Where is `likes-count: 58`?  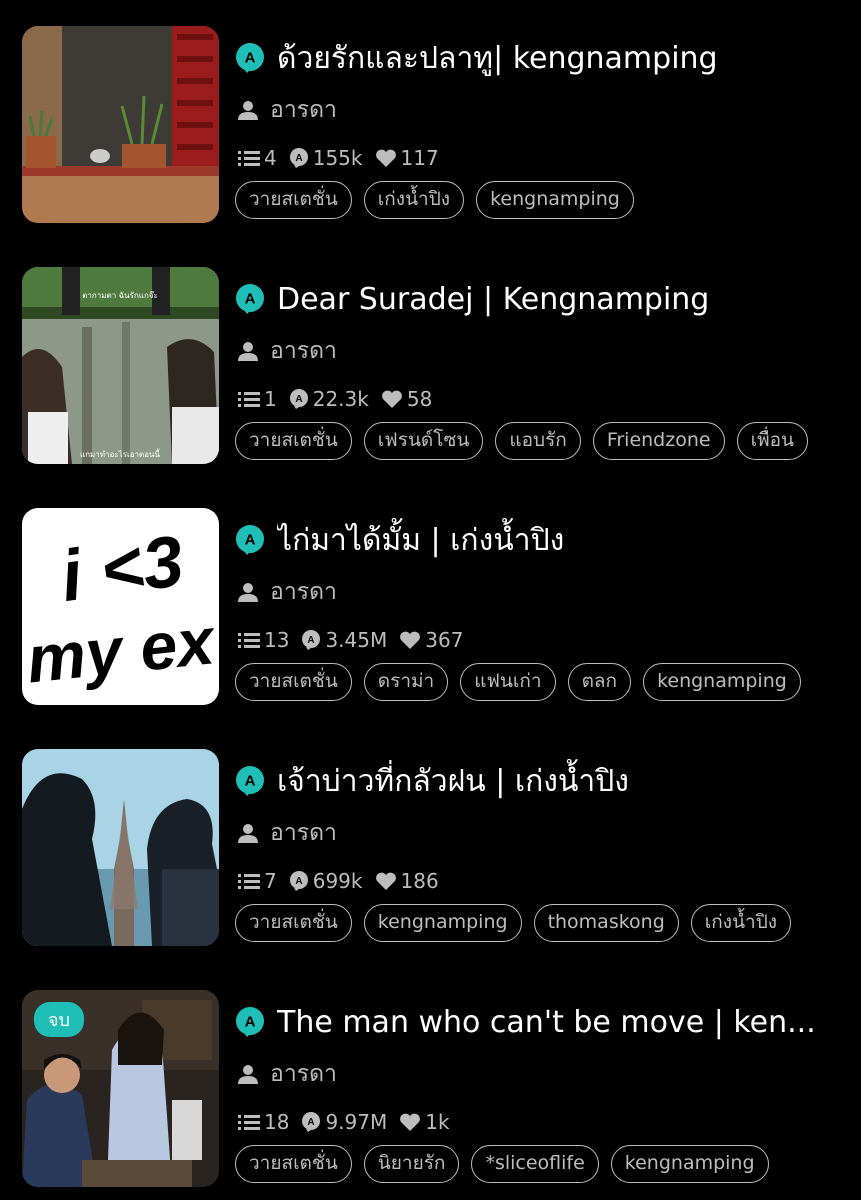
likes-count: 58 is located at coordinates (419, 399).